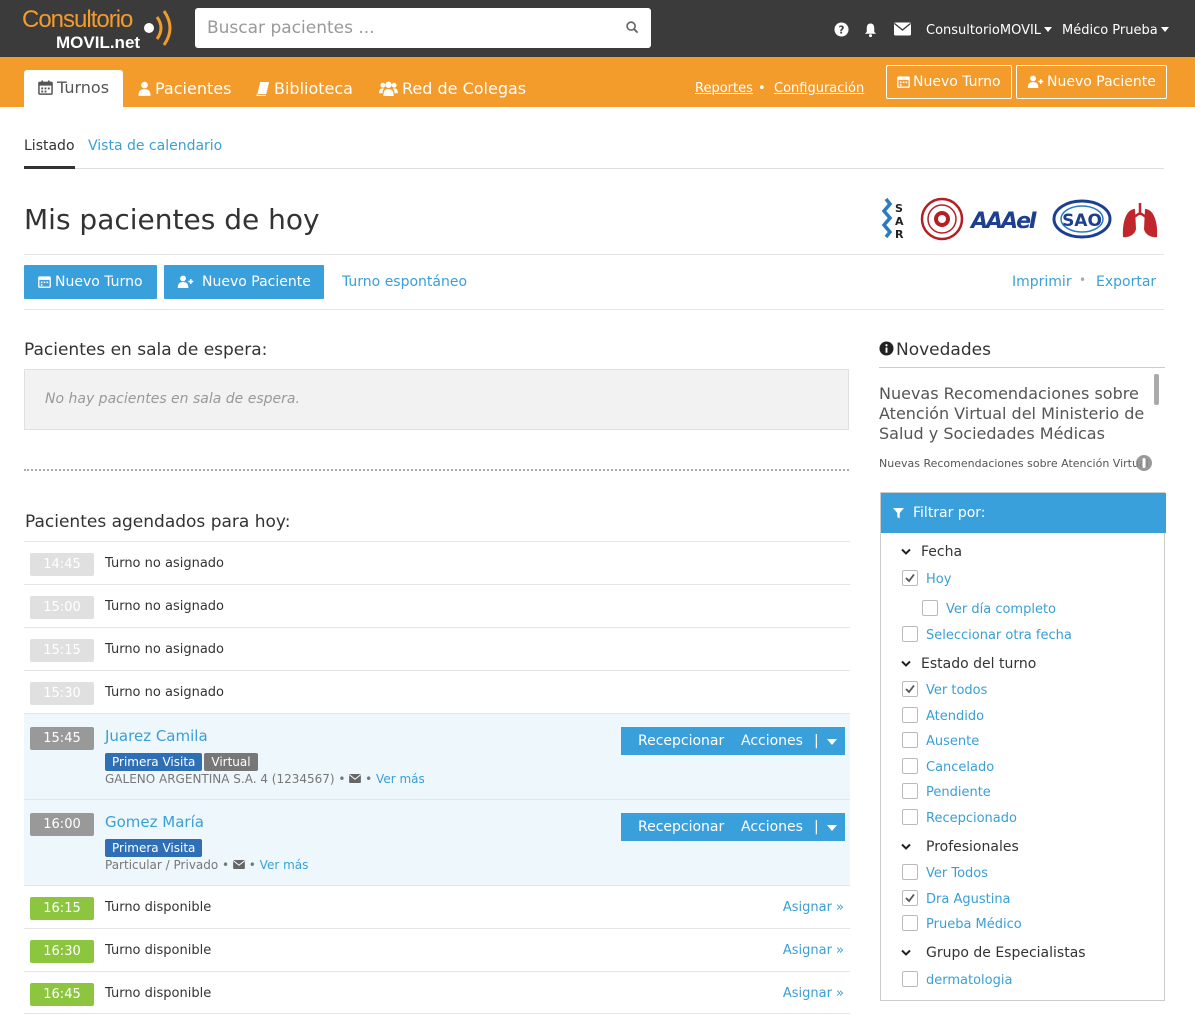 Image resolution: width=1195 pixels, height=1028 pixels. What do you see at coordinates (910, 766) in the screenshot?
I see `checkbox-cancelado` at bounding box center [910, 766].